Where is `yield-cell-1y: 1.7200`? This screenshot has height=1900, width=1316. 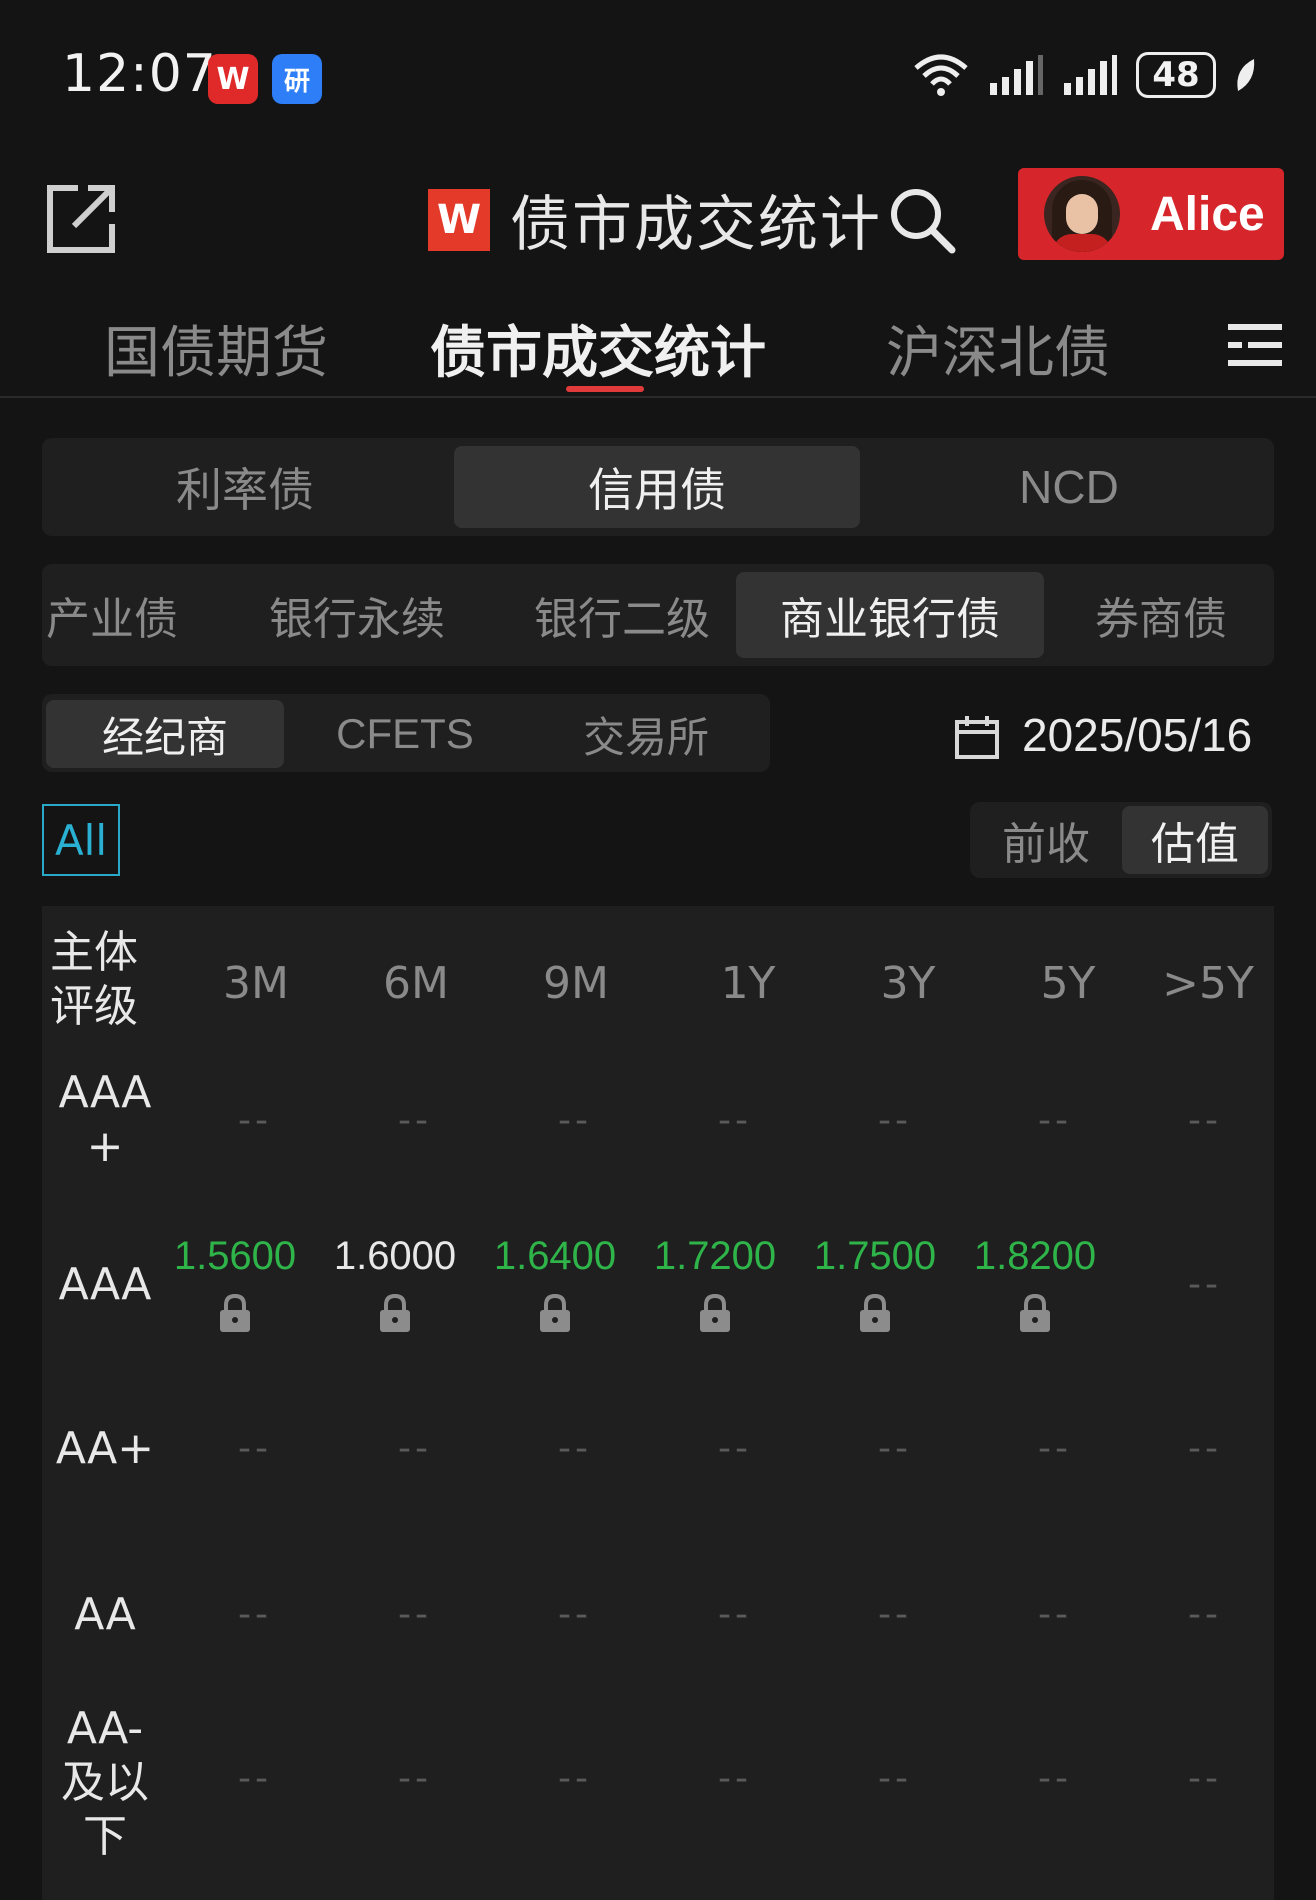
yield-cell-1y: 1.7200 is located at coordinates (715, 1283).